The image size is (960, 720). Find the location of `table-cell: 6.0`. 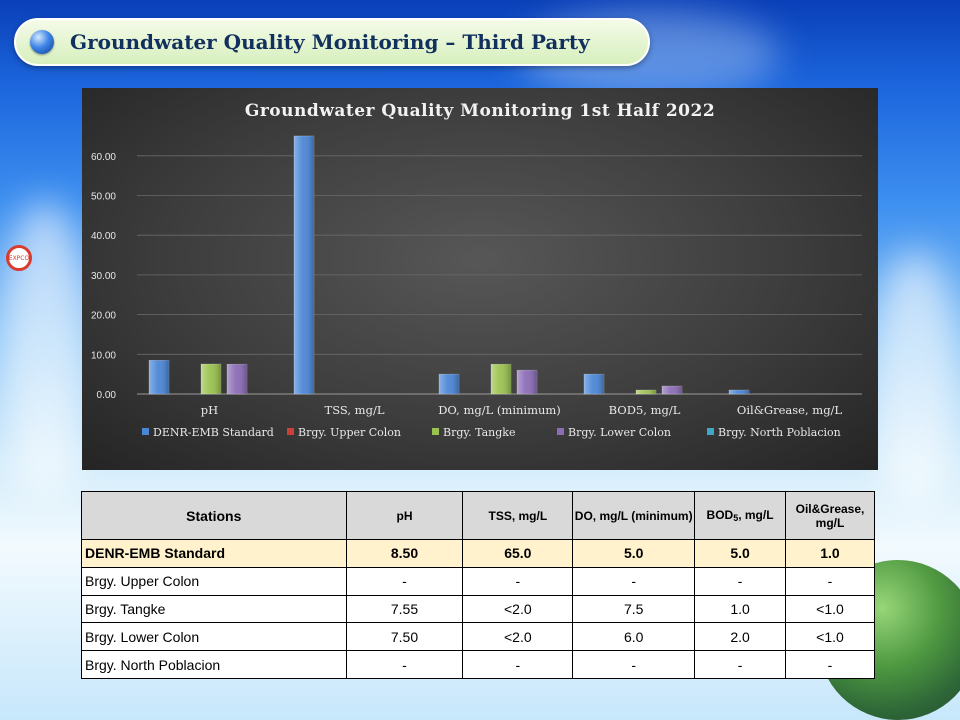

table-cell: 6.0 is located at coordinates (634, 637).